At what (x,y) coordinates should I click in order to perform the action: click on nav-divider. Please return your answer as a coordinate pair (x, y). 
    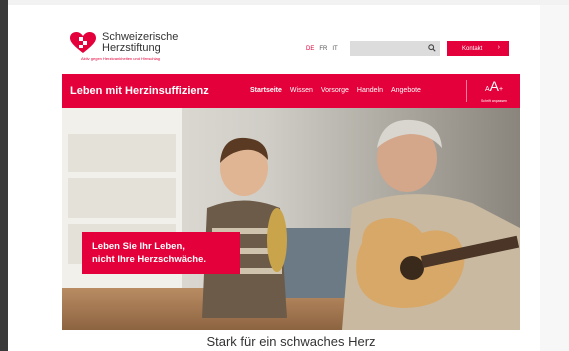
    Looking at the image, I should click on (466, 91).